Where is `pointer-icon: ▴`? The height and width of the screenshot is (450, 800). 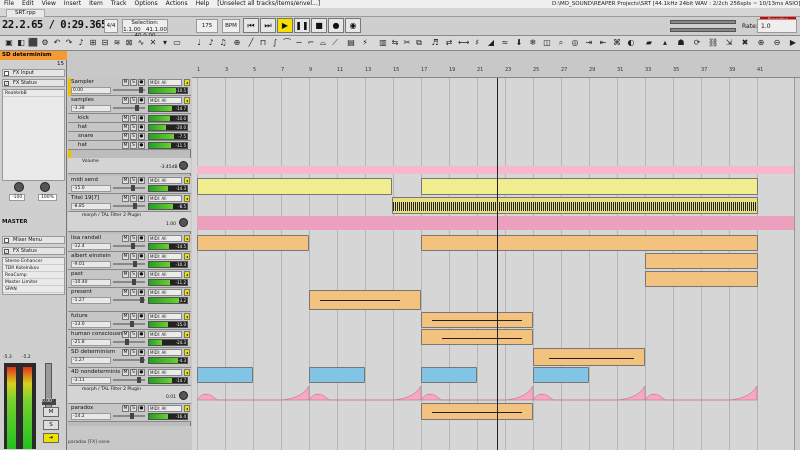
pointer-icon: ▴ is located at coordinates (665, 43).